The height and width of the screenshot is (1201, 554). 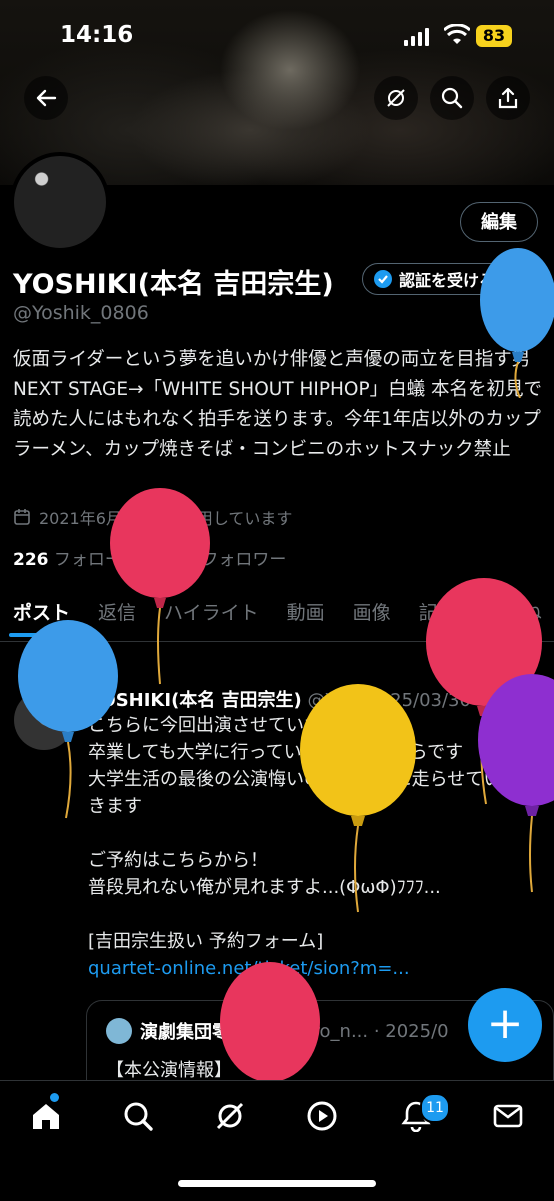 I want to click on home-indicator, so click(x=277, y=1183).